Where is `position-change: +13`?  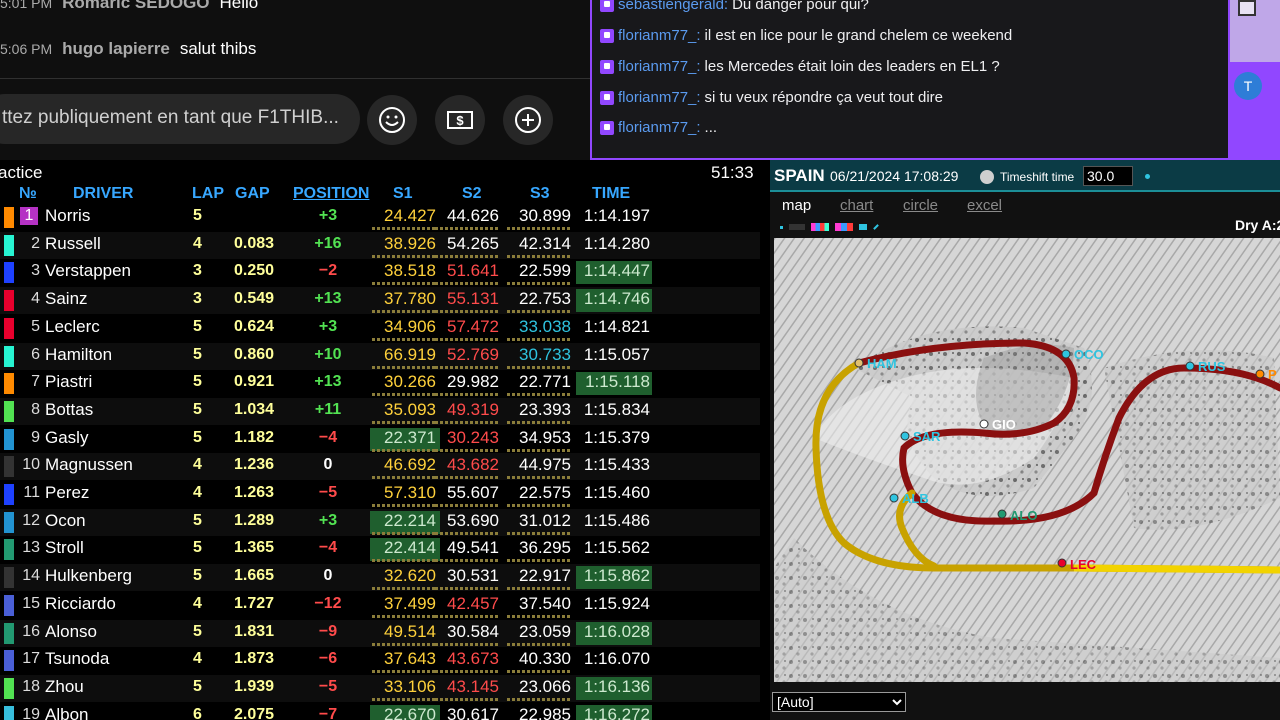 position-change: +13 is located at coordinates (328, 299).